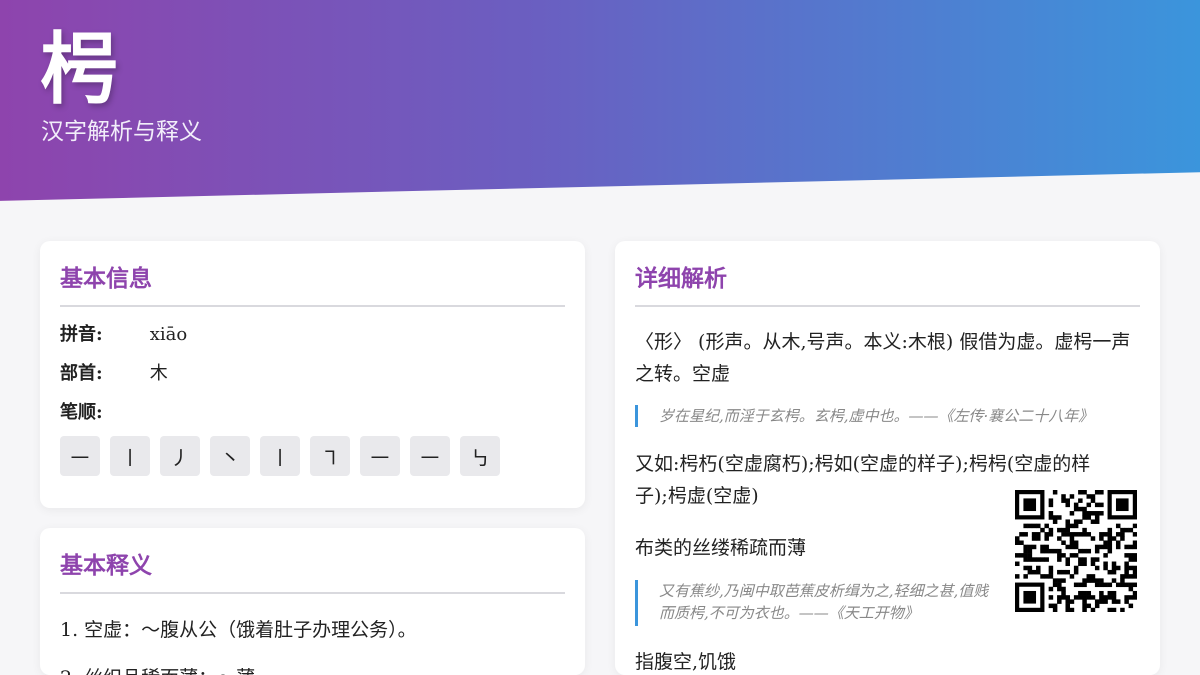  What do you see at coordinates (79, 69) in the screenshot?
I see `character-title: 枵` at bounding box center [79, 69].